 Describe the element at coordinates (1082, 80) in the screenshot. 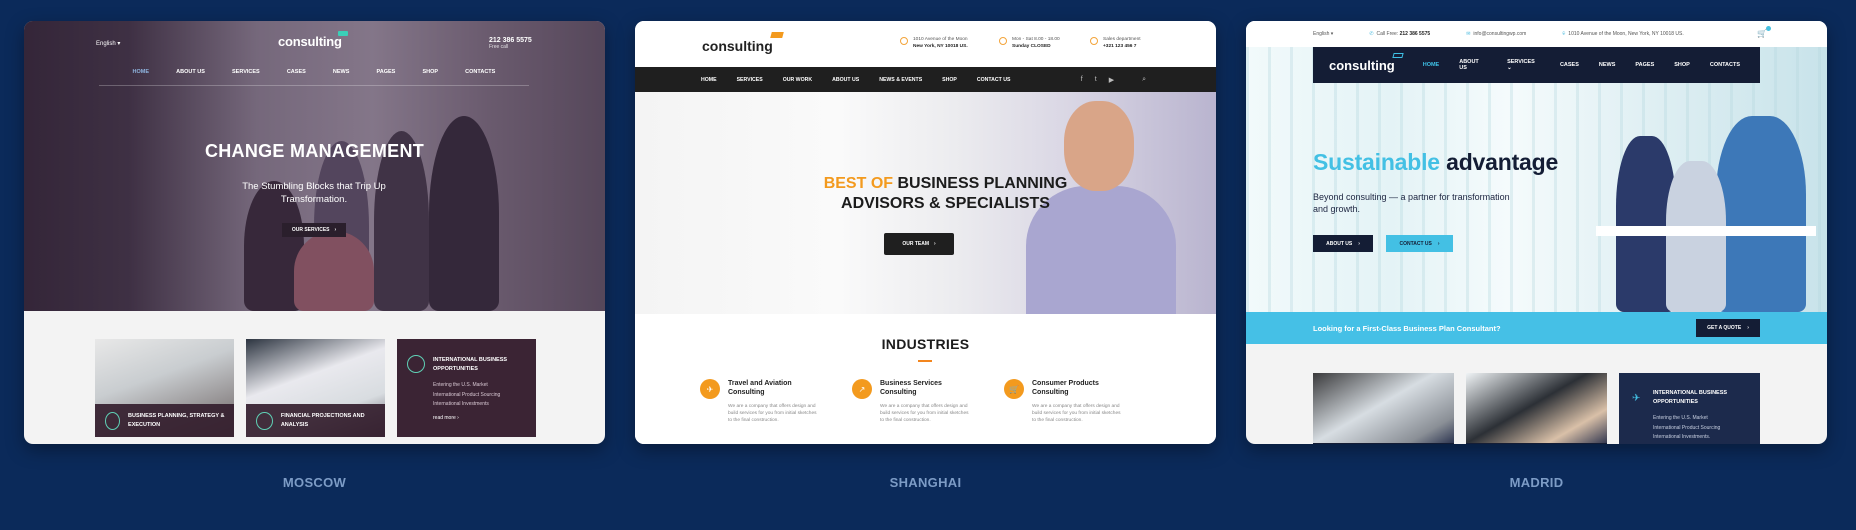

I see `facebook-icon: f` at that location.